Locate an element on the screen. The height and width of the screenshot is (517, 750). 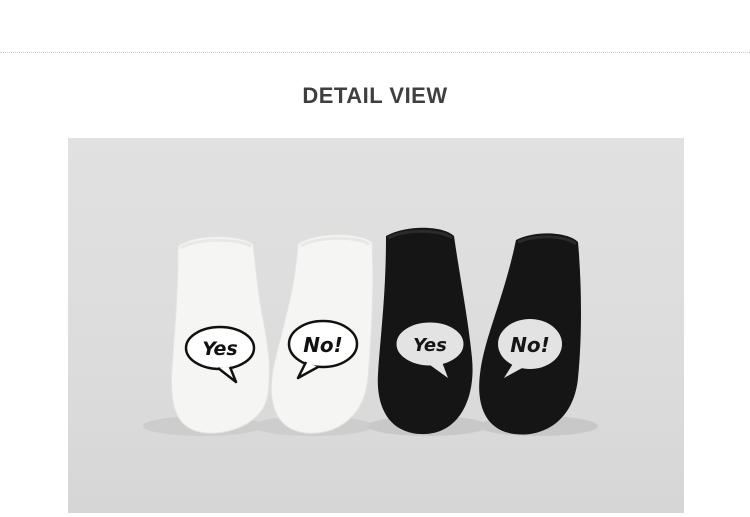
sock-1-bubble-text: Yes is located at coordinates (220, 349).